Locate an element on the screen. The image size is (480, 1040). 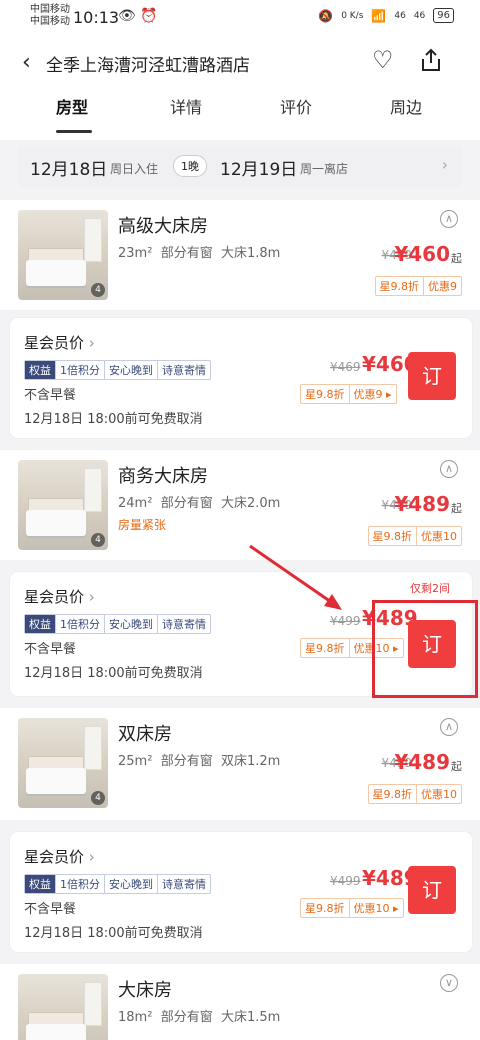
carrier-2: 中国移动 is located at coordinates (50, 21).